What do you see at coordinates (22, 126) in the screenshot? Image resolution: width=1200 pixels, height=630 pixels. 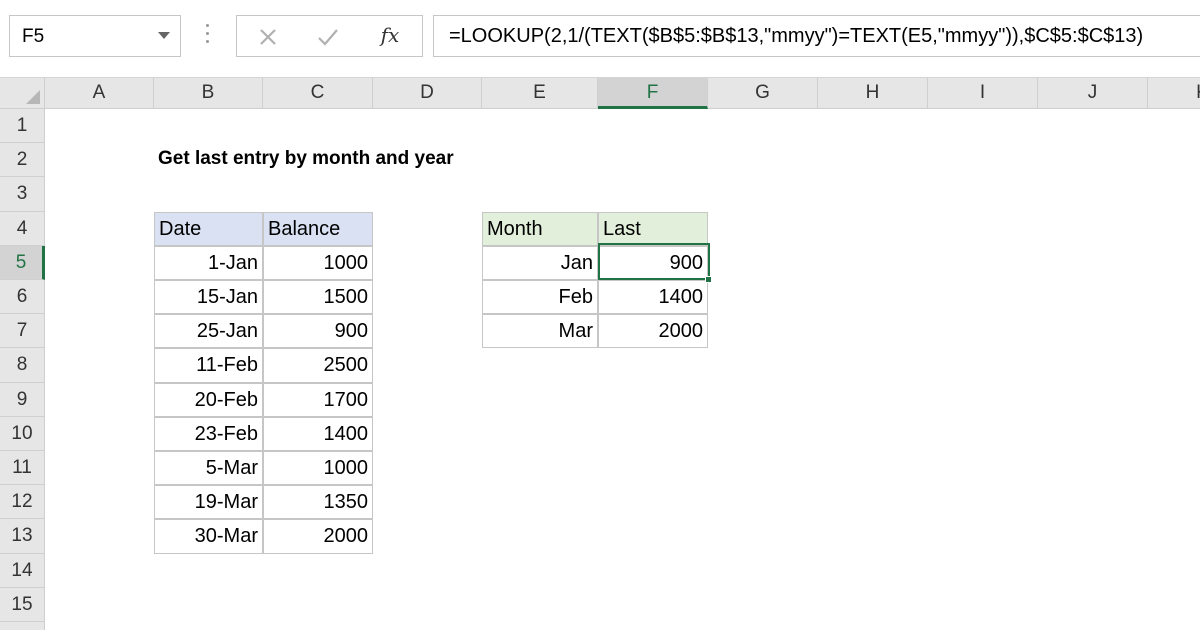 I see `row-header-1: 1` at bounding box center [22, 126].